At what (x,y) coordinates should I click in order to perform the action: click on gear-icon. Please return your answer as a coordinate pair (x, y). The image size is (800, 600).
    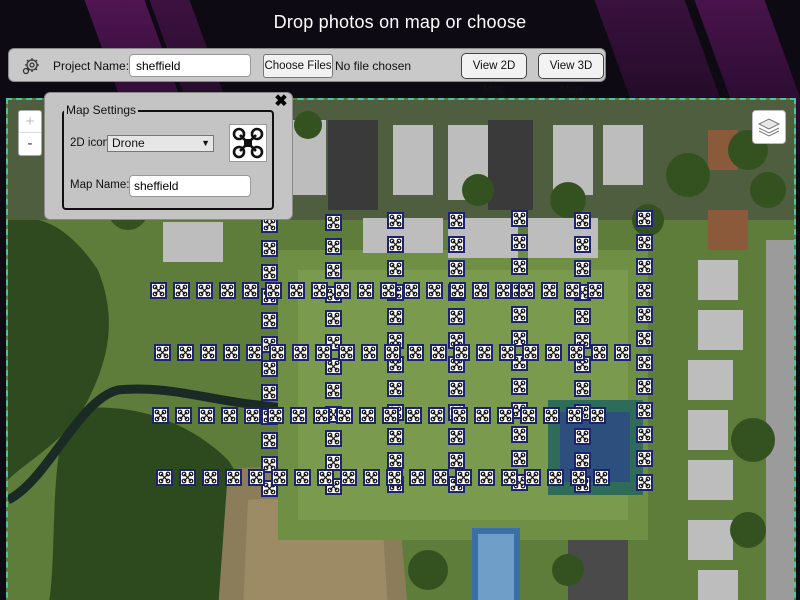
    Looking at the image, I should click on (31, 66).